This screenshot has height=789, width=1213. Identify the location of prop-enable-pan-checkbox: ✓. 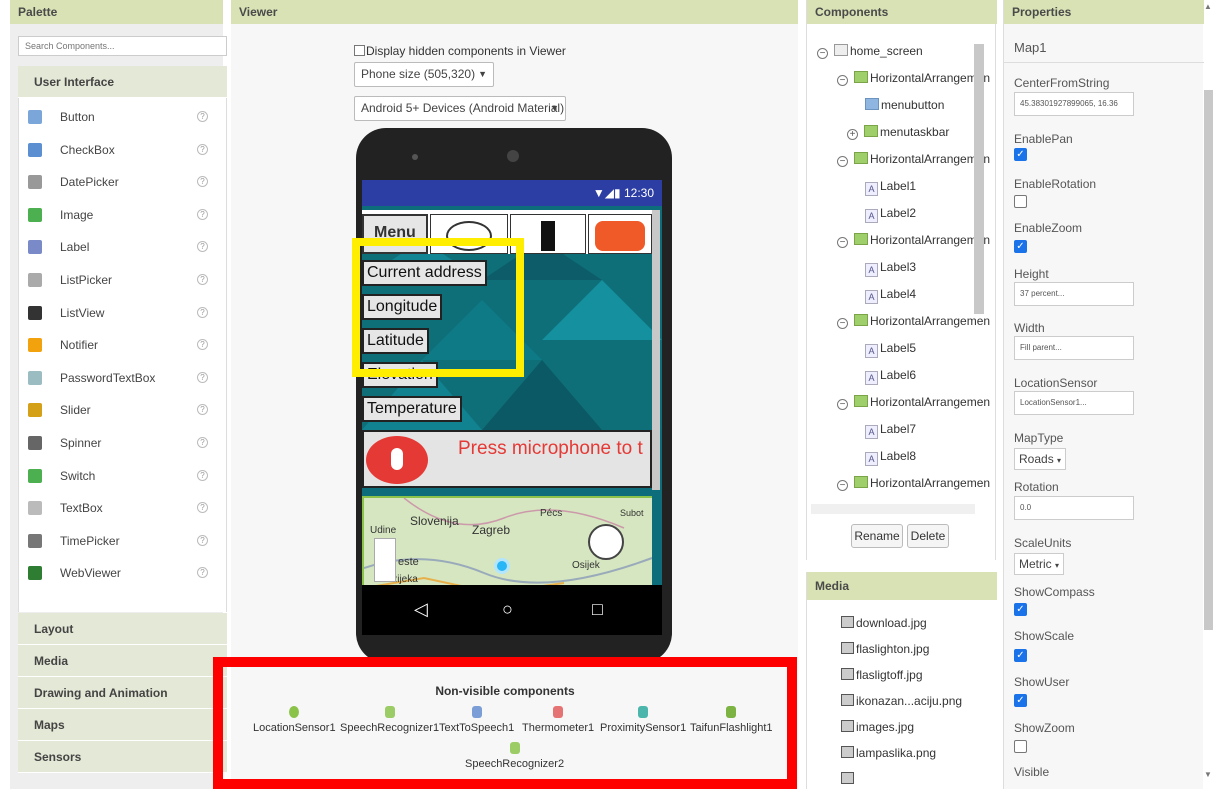
(1020, 154).